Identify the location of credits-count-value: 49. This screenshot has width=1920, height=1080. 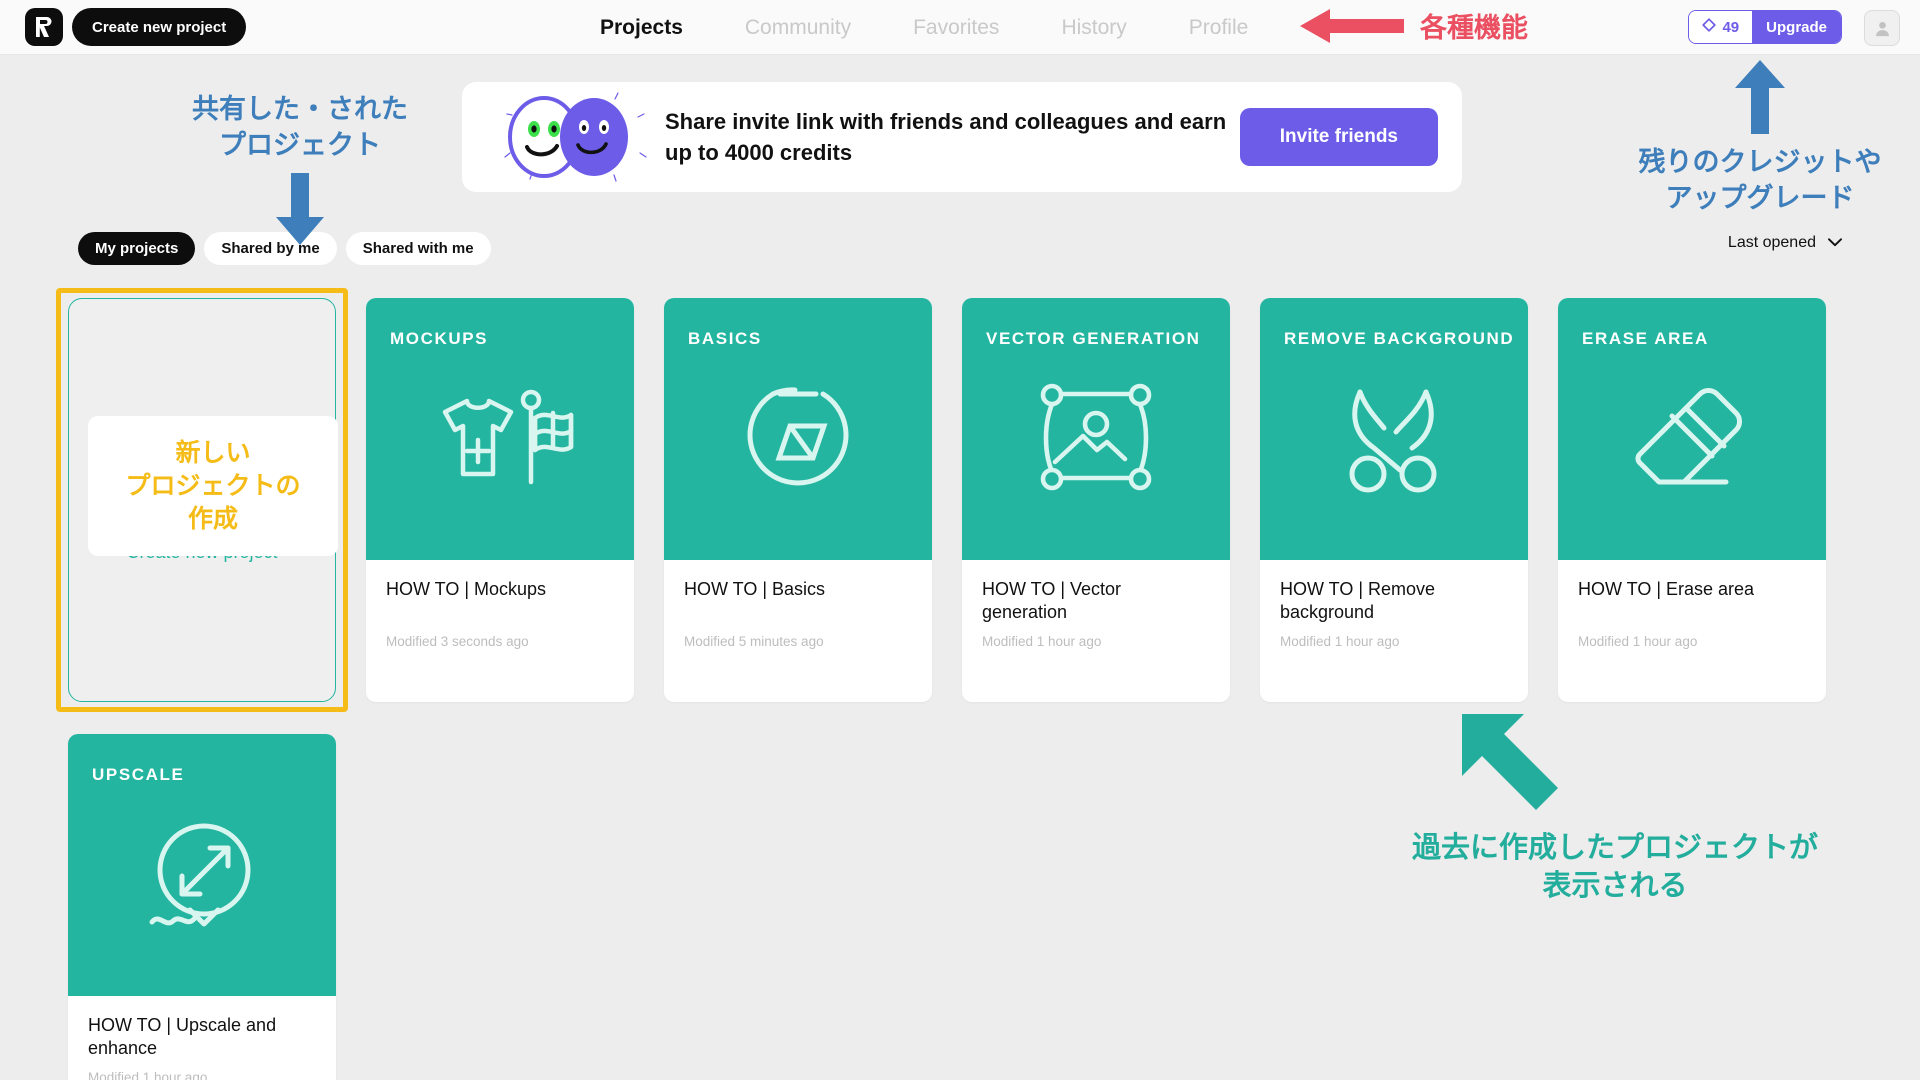
(1731, 27).